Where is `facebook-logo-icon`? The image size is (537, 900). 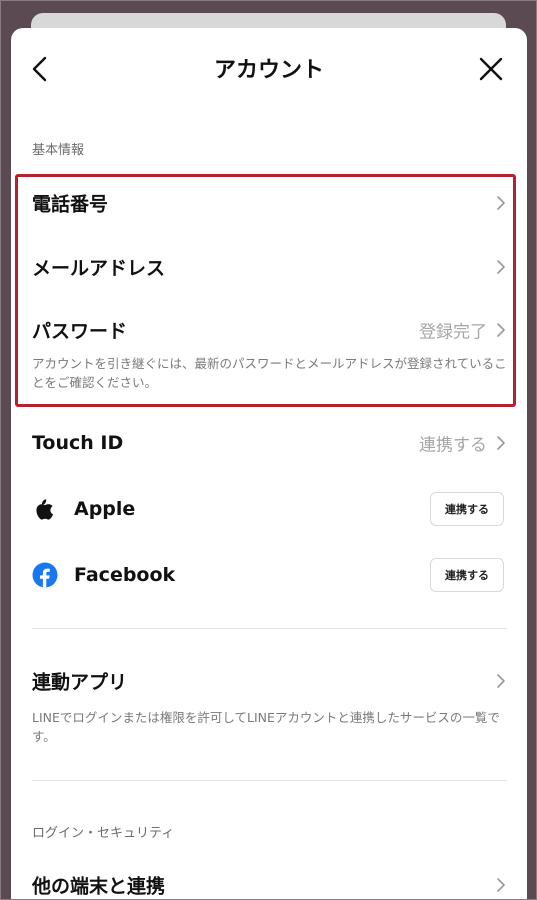
facebook-logo-icon is located at coordinates (45, 575).